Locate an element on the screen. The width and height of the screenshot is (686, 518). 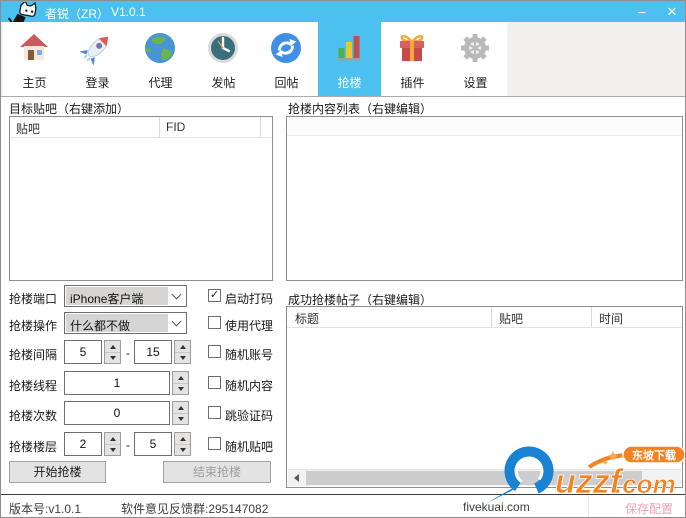
start-grab-button: 开始抢楼 is located at coordinates (57, 472).